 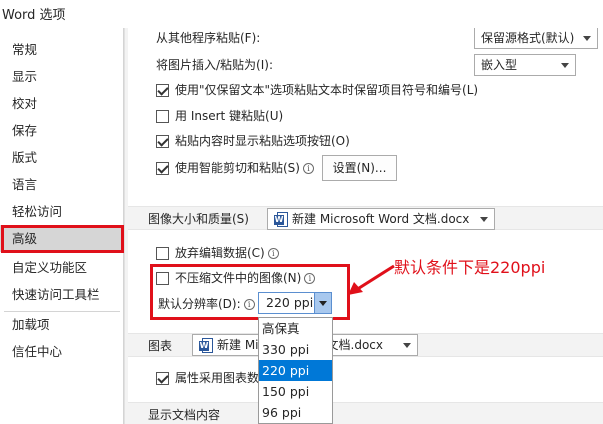 I want to click on insert-picture-label: 将图片插入/粘贴为(I):, so click(x=214, y=65).